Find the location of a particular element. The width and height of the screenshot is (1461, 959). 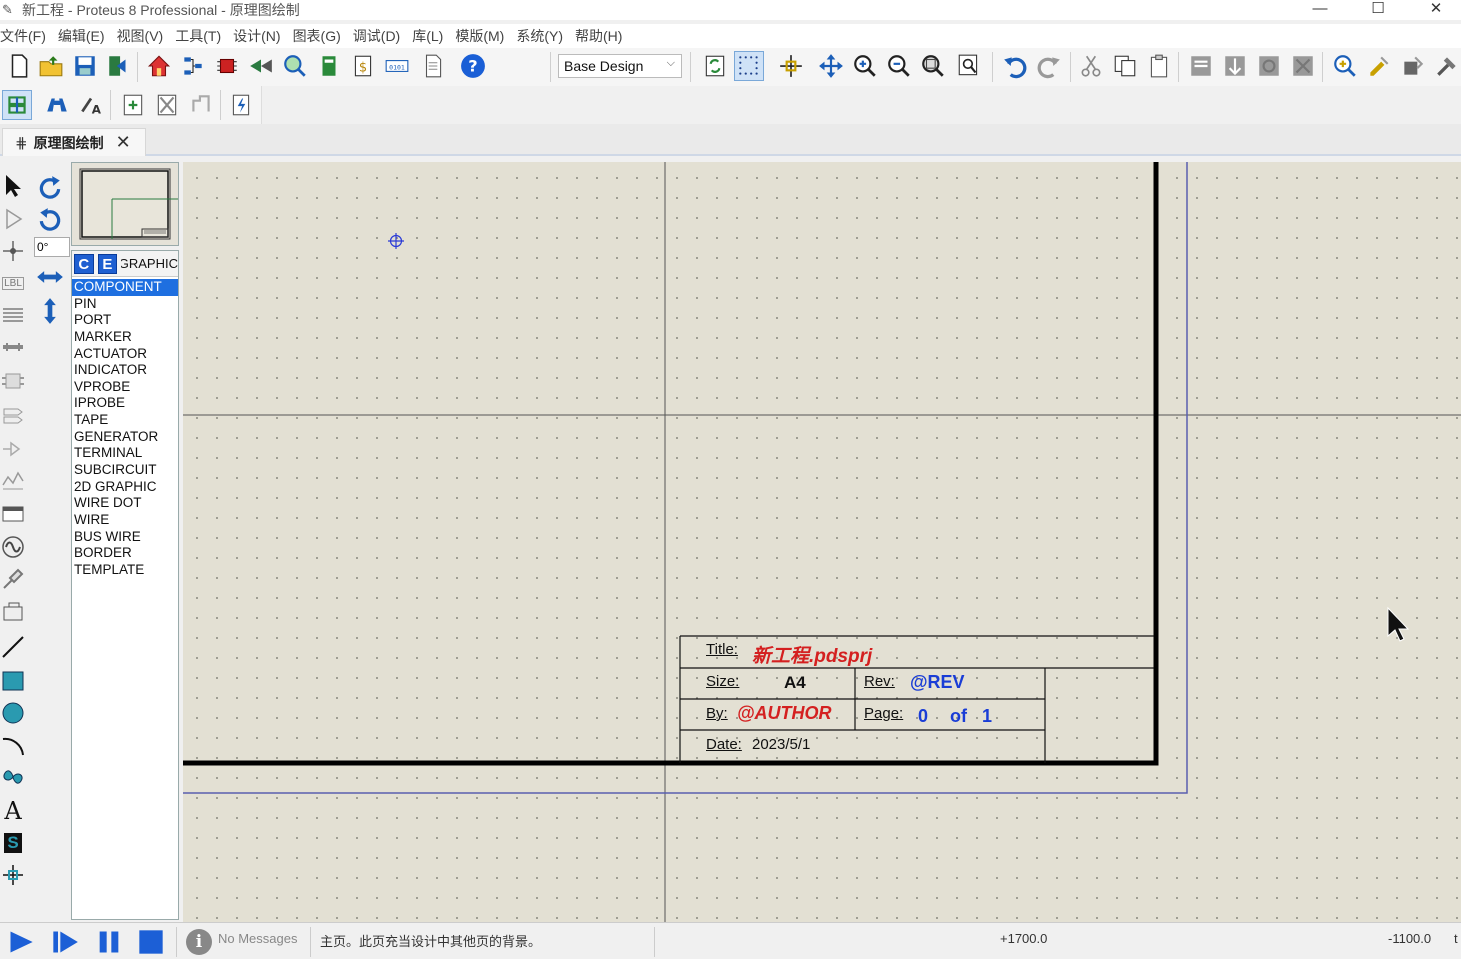

maximize-button: ☐ is located at coordinates (1378, 10).